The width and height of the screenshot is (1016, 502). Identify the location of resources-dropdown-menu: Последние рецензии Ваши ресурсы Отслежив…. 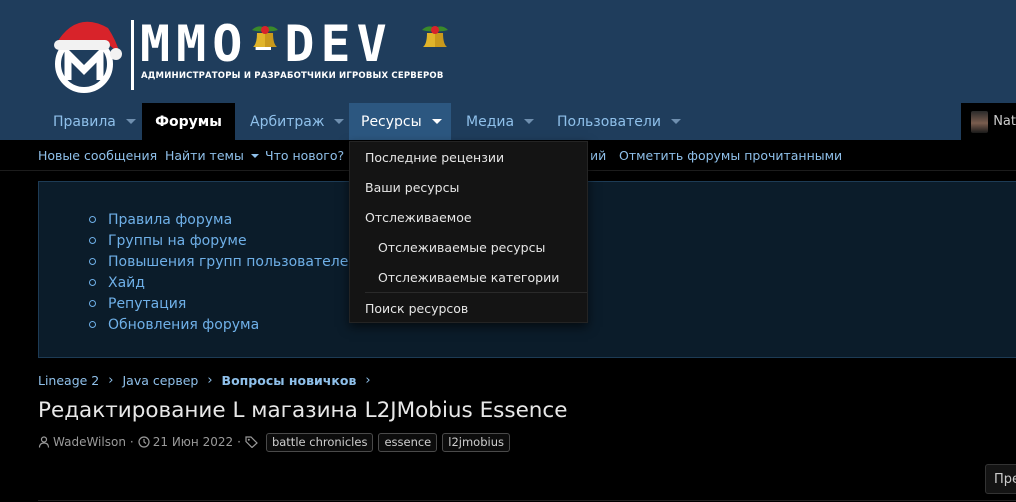
(468, 232).